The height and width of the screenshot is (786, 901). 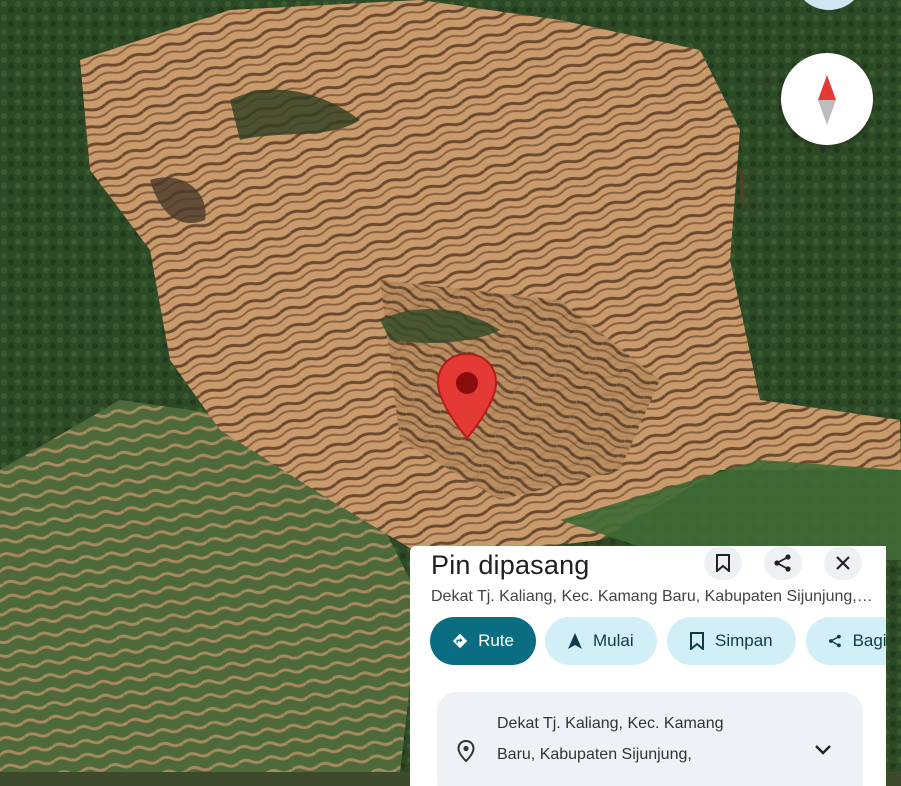 What do you see at coordinates (846, 641) in the screenshot?
I see `share-button: Bagikan` at bounding box center [846, 641].